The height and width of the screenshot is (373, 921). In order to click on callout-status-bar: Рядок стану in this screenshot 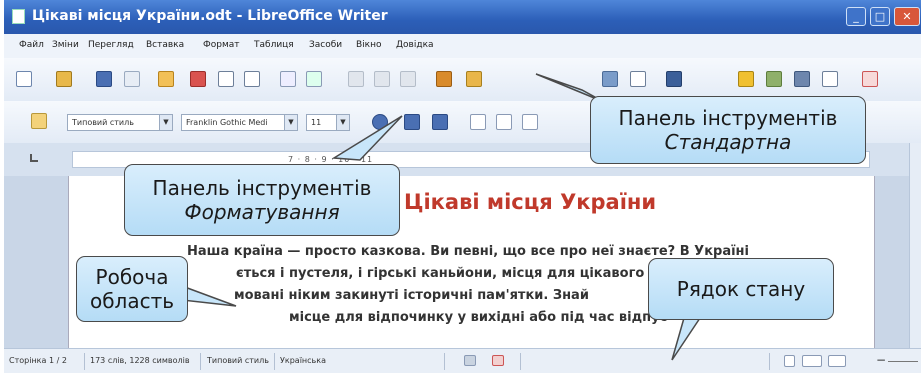, I will do `click(741, 289)`.